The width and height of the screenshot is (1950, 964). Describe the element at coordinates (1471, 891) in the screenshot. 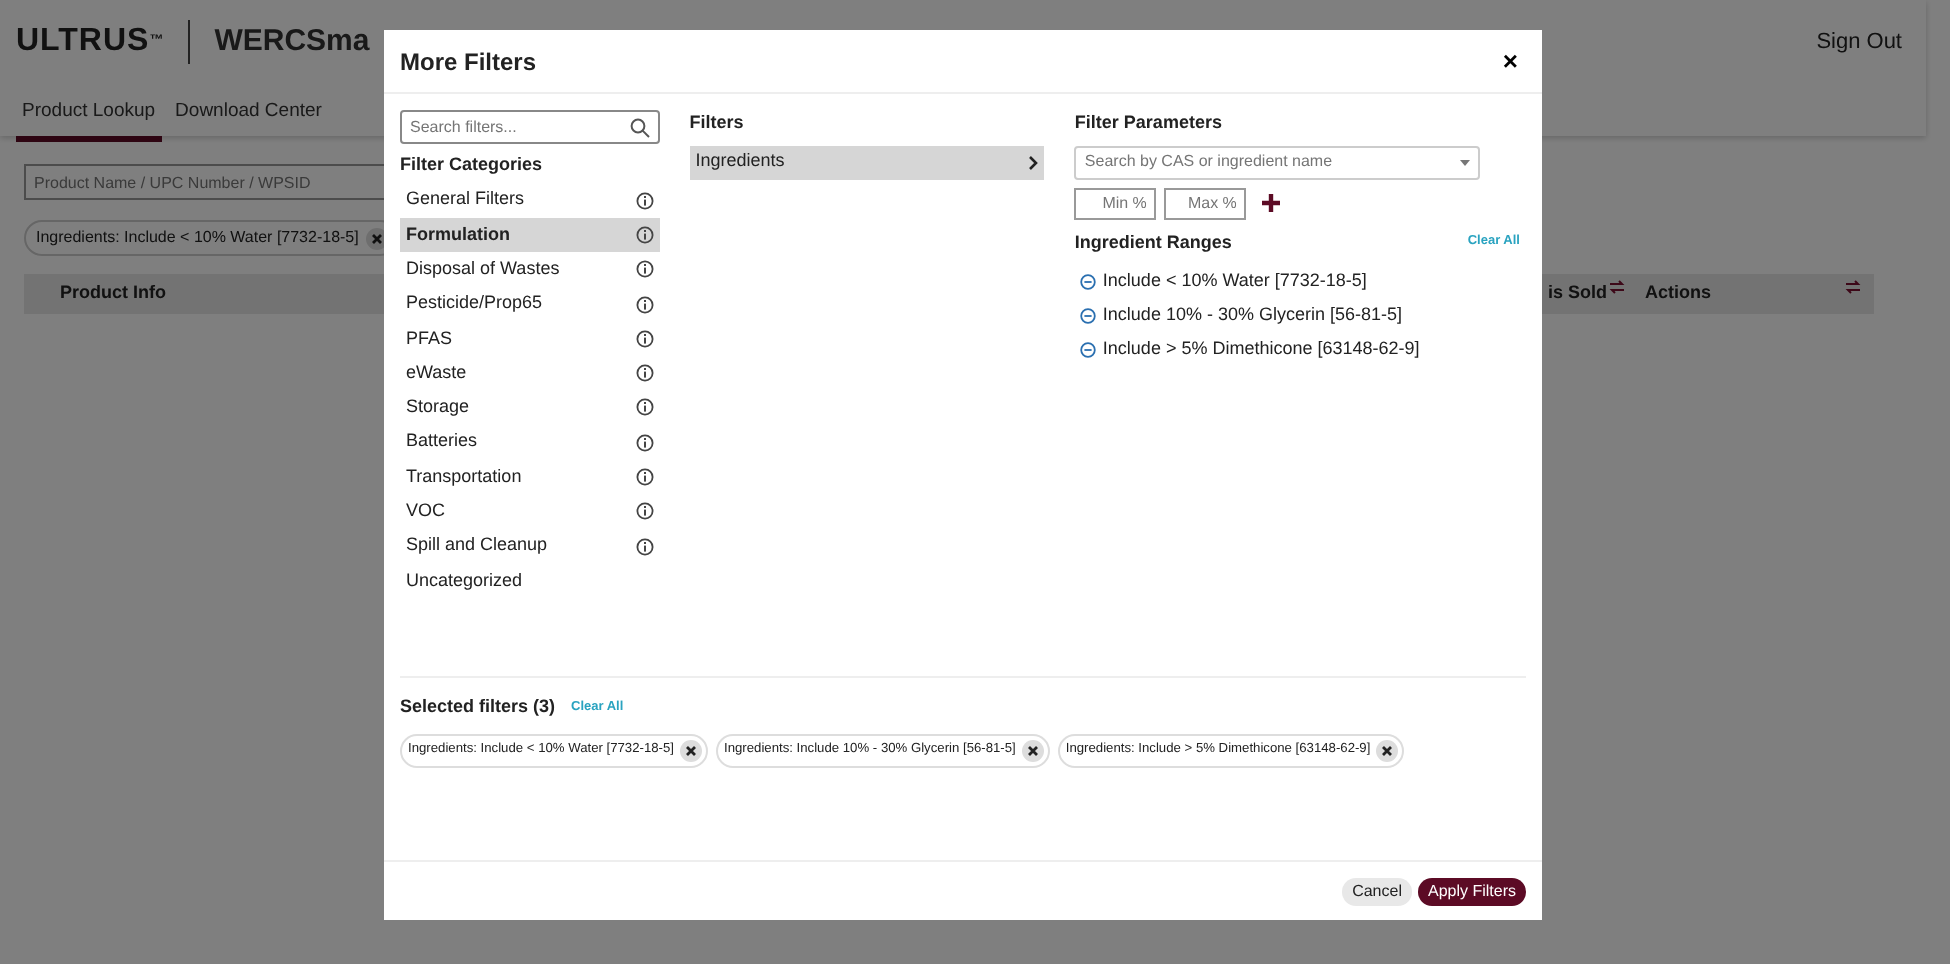

I see `apply-button: Apply Filters` at that location.